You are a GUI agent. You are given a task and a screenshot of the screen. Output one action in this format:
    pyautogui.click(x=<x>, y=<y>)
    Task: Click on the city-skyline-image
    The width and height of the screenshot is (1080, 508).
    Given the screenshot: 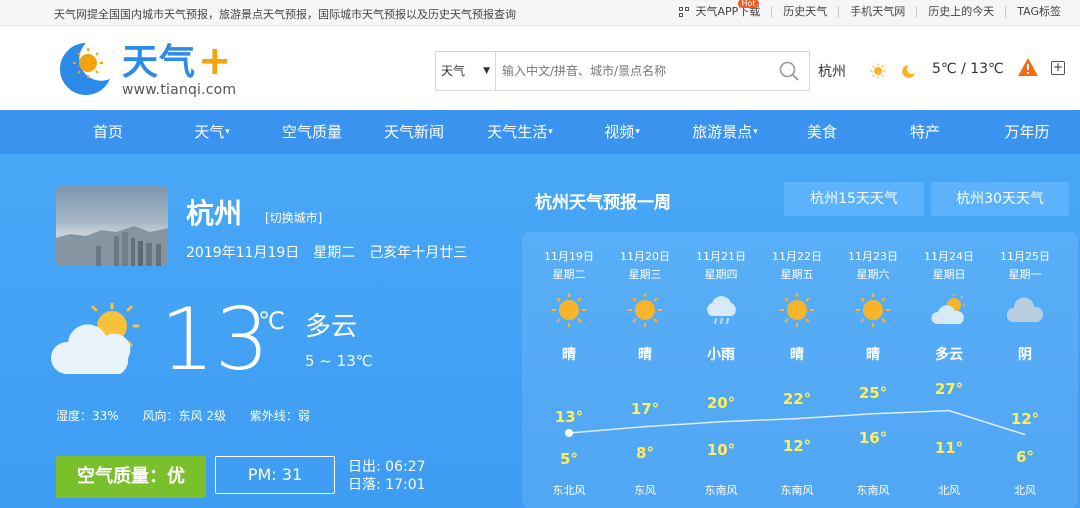 What is the action you would take?
    pyautogui.click(x=112, y=246)
    